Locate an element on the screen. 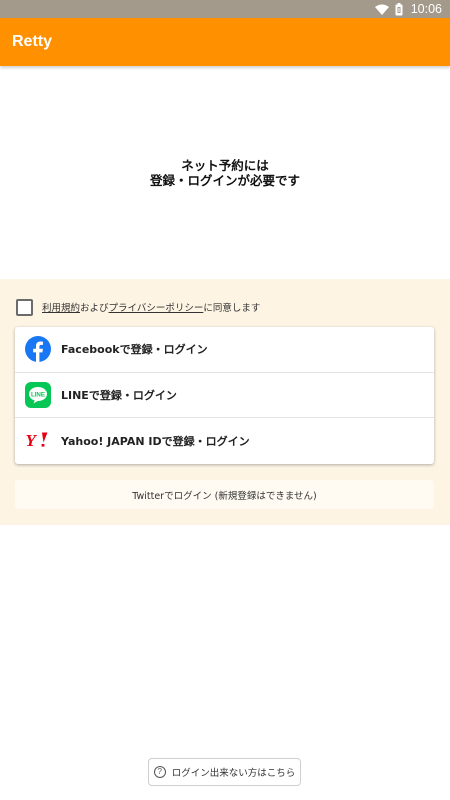 Image resolution: width=450 pixels, height=800 pixels. agreement-suffix: に同意します is located at coordinates (232, 308).